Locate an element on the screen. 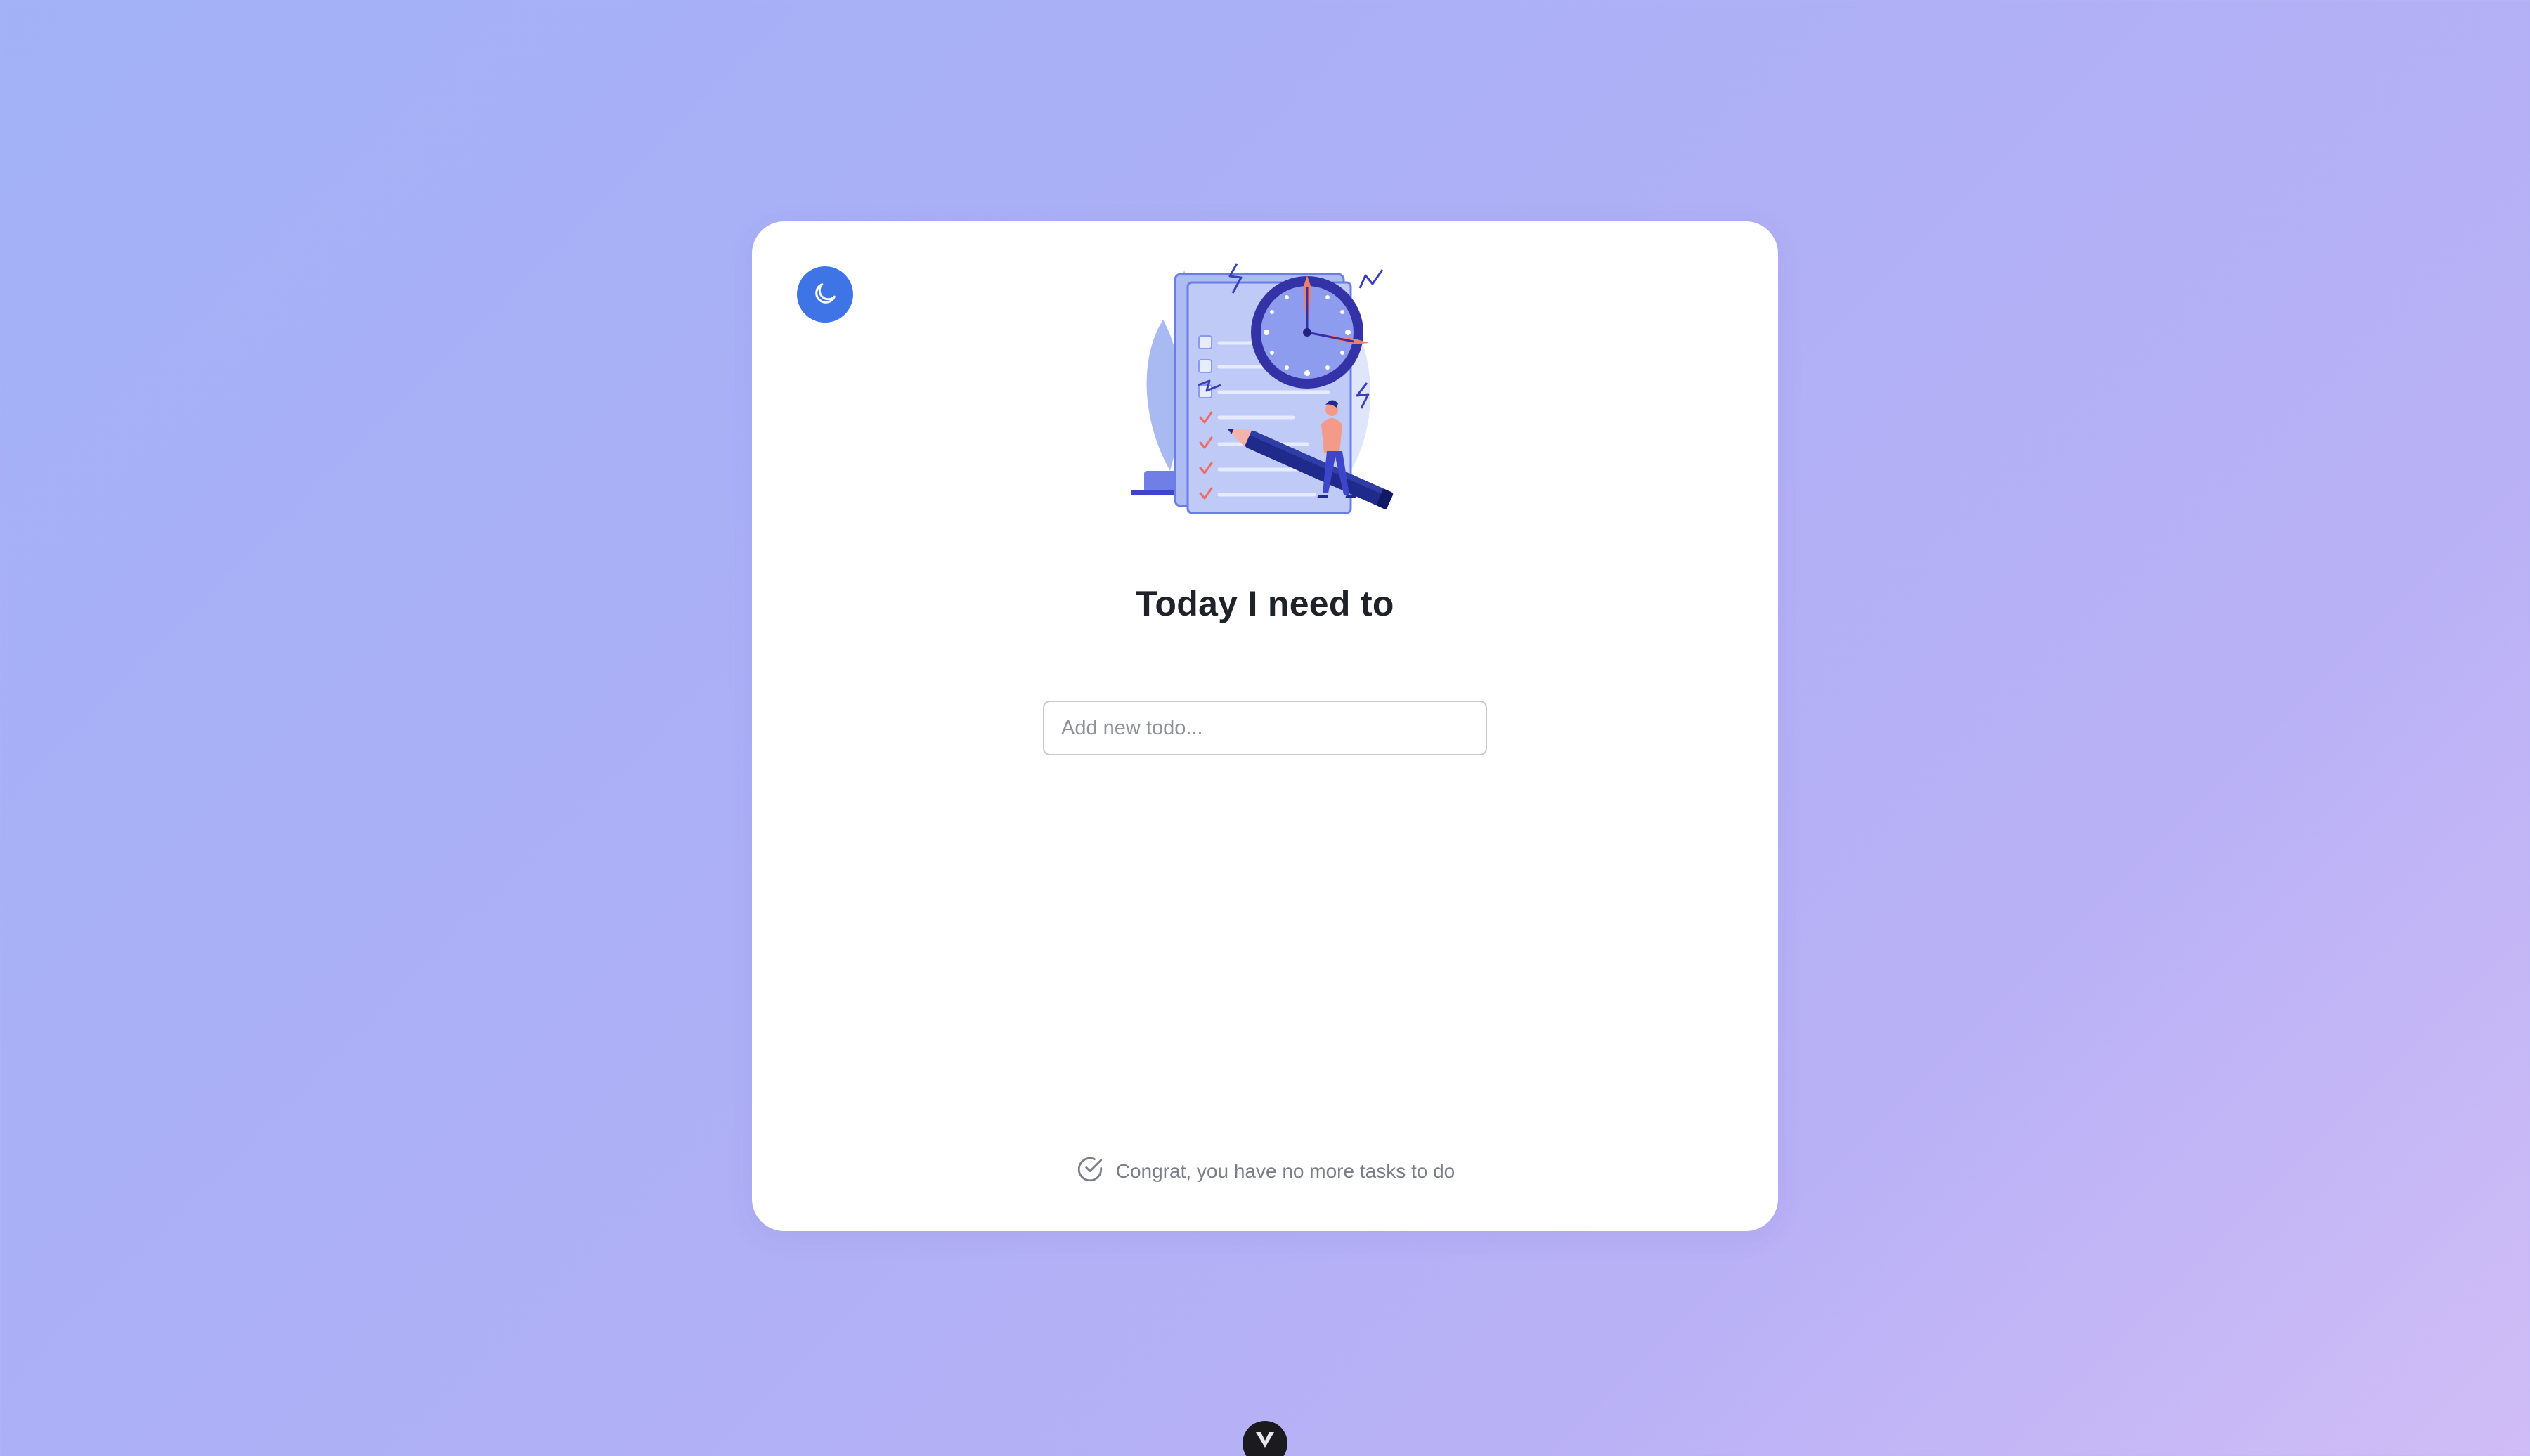 This screenshot has width=2530, height=1456. vite-logo-icon is located at coordinates (1265, 1442).